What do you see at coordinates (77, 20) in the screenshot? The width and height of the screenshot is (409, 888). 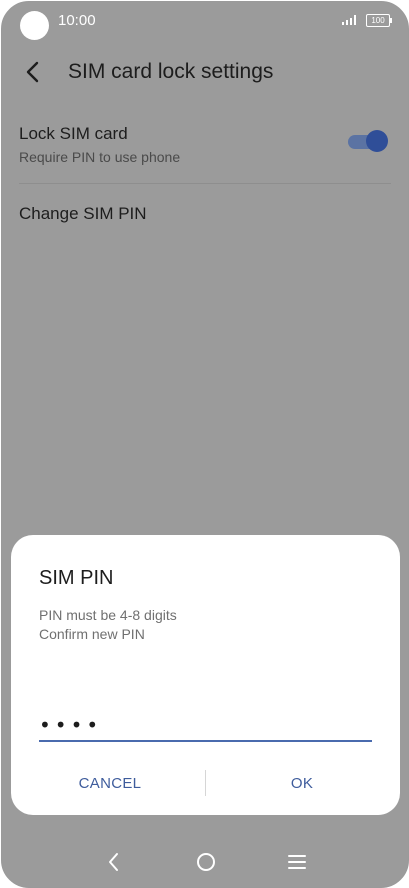 I see `status-time: 10:00` at bounding box center [77, 20].